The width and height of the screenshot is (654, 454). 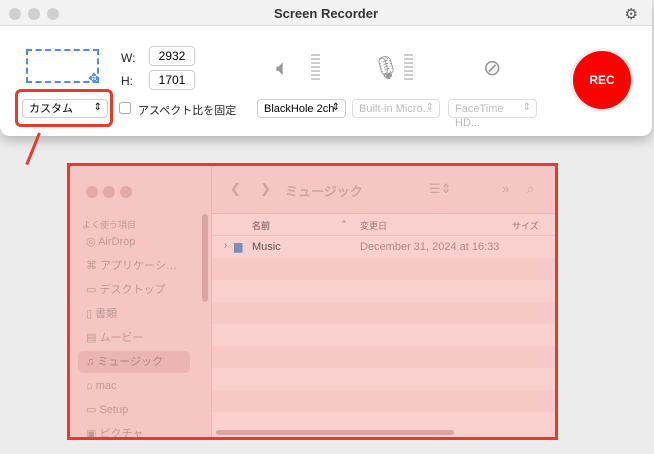 I want to click on height-label: H:, so click(x=127, y=81).